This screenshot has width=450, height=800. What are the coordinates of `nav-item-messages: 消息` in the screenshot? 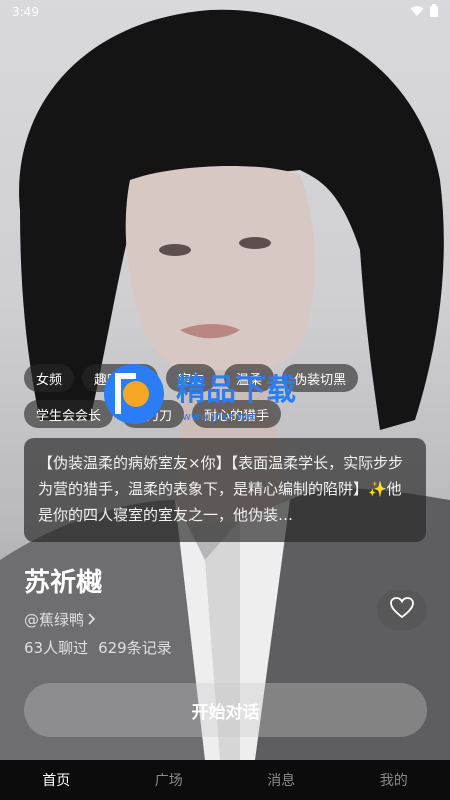 It's located at (281, 780).